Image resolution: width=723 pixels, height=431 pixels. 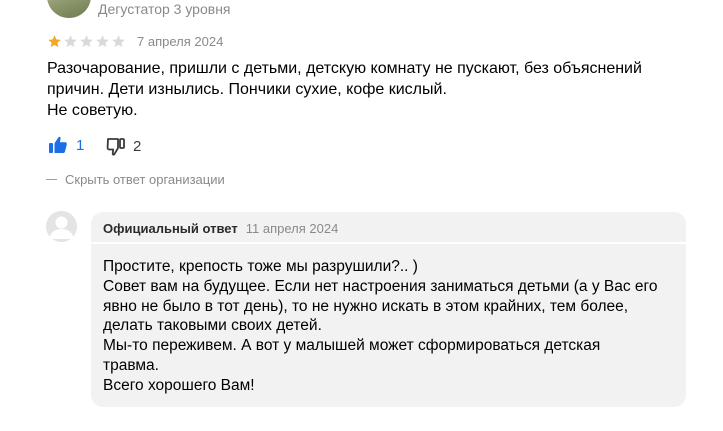 What do you see at coordinates (51, 179) in the screenshot?
I see `dash-icon` at bounding box center [51, 179].